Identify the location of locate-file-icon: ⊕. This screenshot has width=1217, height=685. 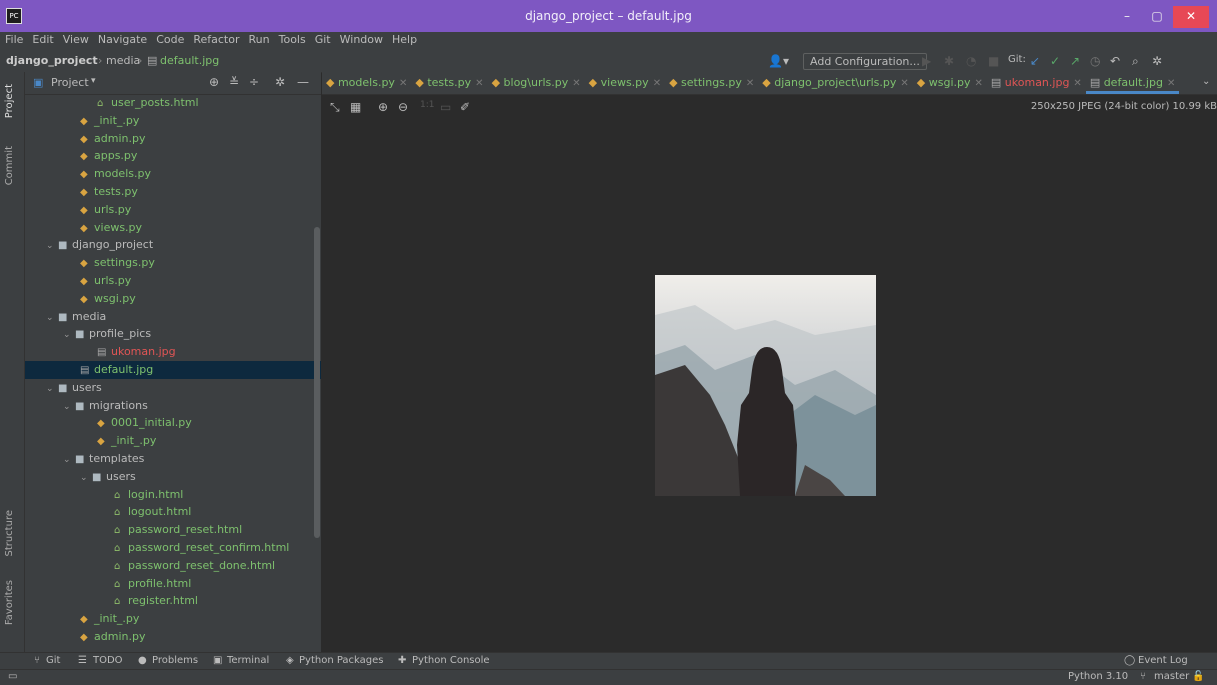
(214, 82).